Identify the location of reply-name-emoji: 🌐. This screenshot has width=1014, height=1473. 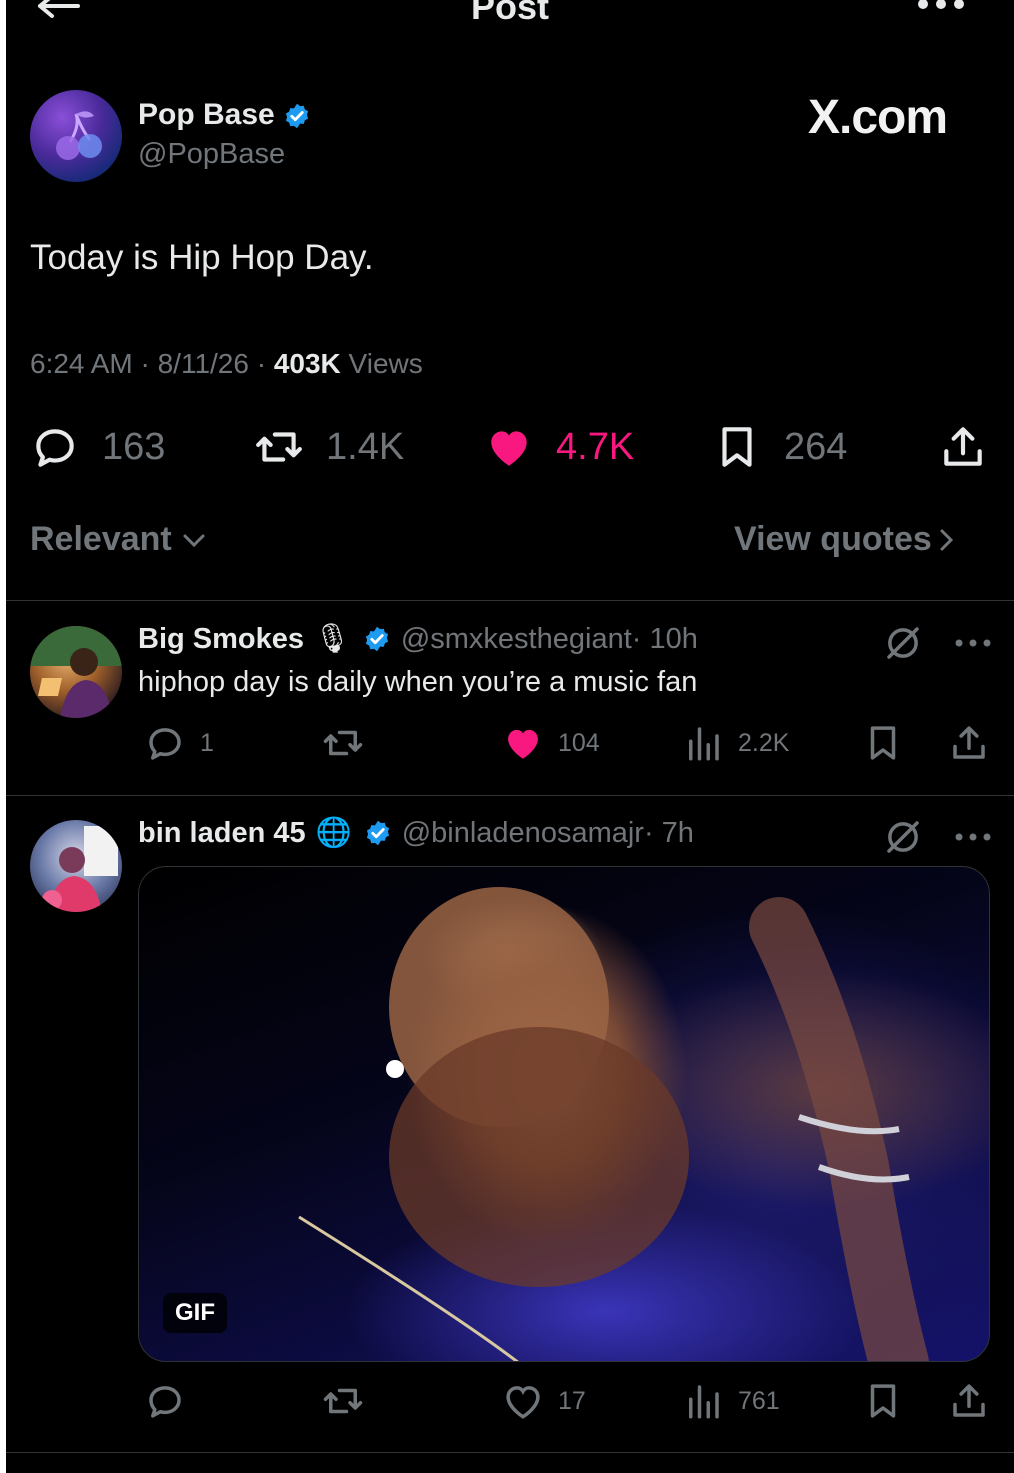
(333, 833).